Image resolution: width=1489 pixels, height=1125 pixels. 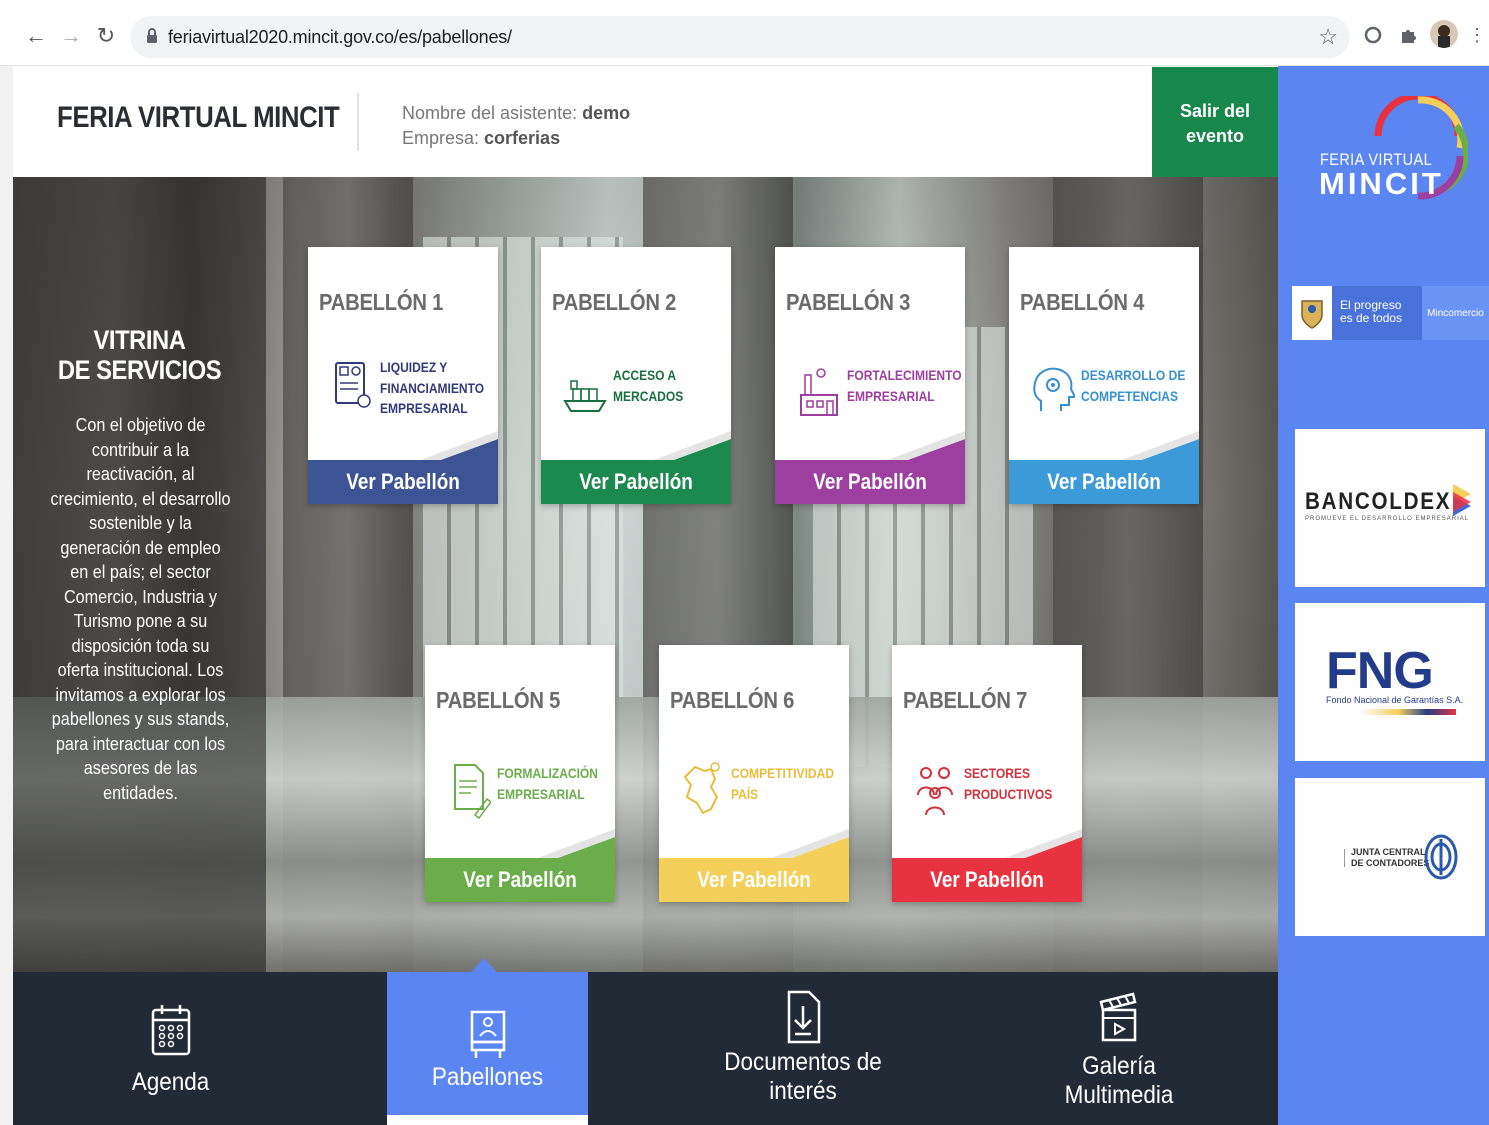 I want to click on fng-stripe, so click(x=1408, y=712).